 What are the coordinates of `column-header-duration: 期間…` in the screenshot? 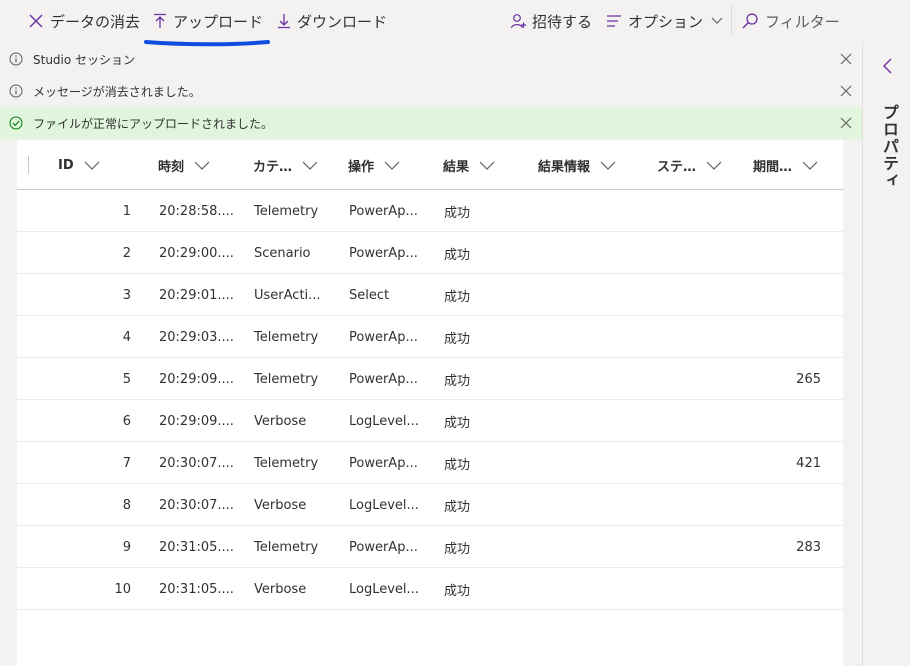 It's located at (785, 165).